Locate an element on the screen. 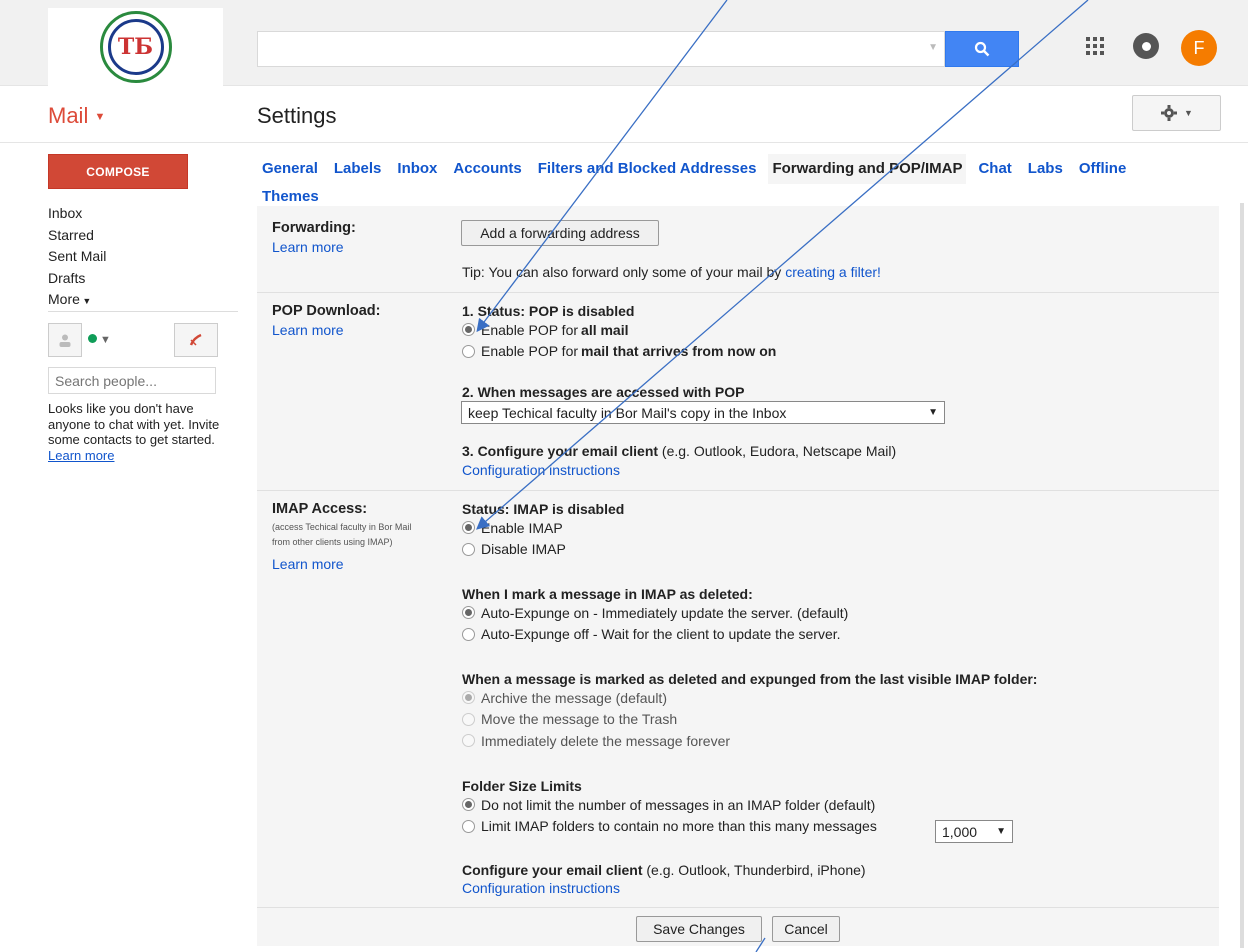 This screenshot has width=1248, height=952. compose-button: COMPOSE is located at coordinates (118, 171).